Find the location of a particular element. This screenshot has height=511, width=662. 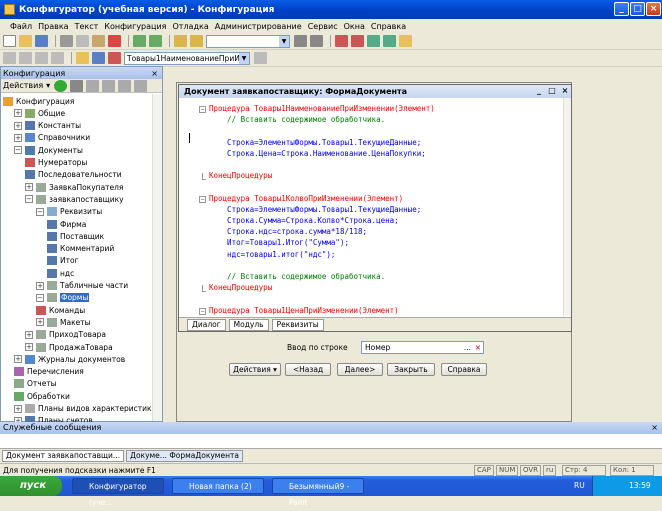

add-icon is located at coordinates (61, 85).